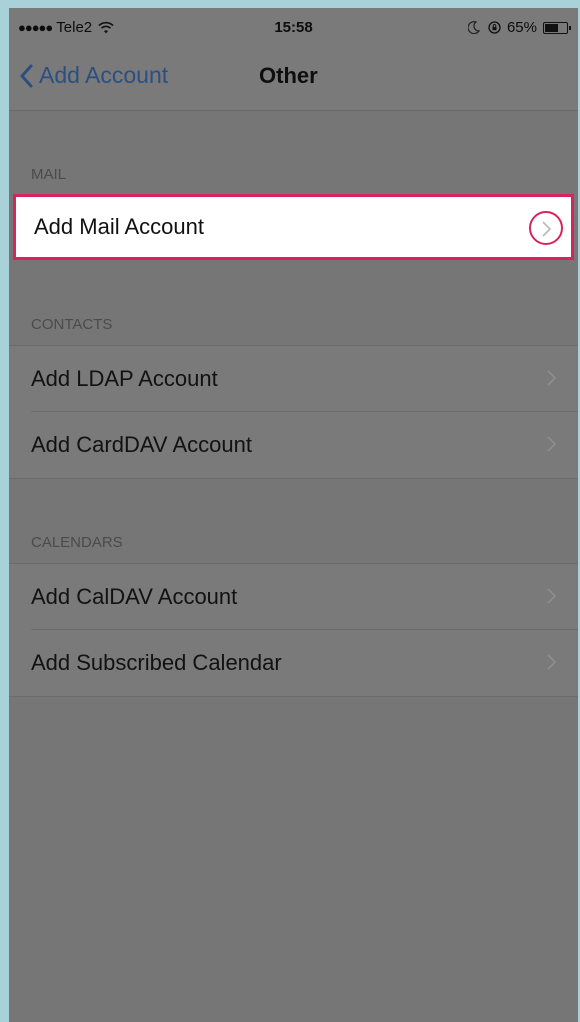 The height and width of the screenshot is (1022, 580). What do you see at coordinates (104, 75) in the screenshot?
I see `back-button-label: Add Account` at bounding box center [104, 75].